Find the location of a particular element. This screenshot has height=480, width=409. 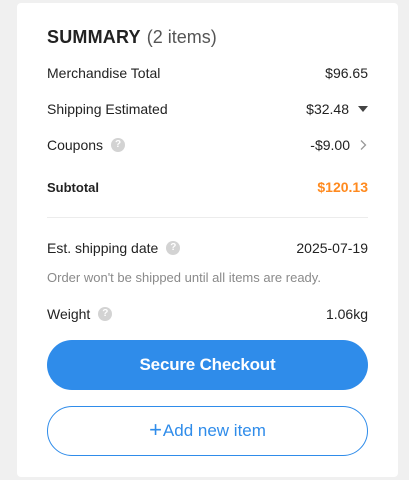

merchandise-total-value: $96.65 is located at coordinates (346, 73).